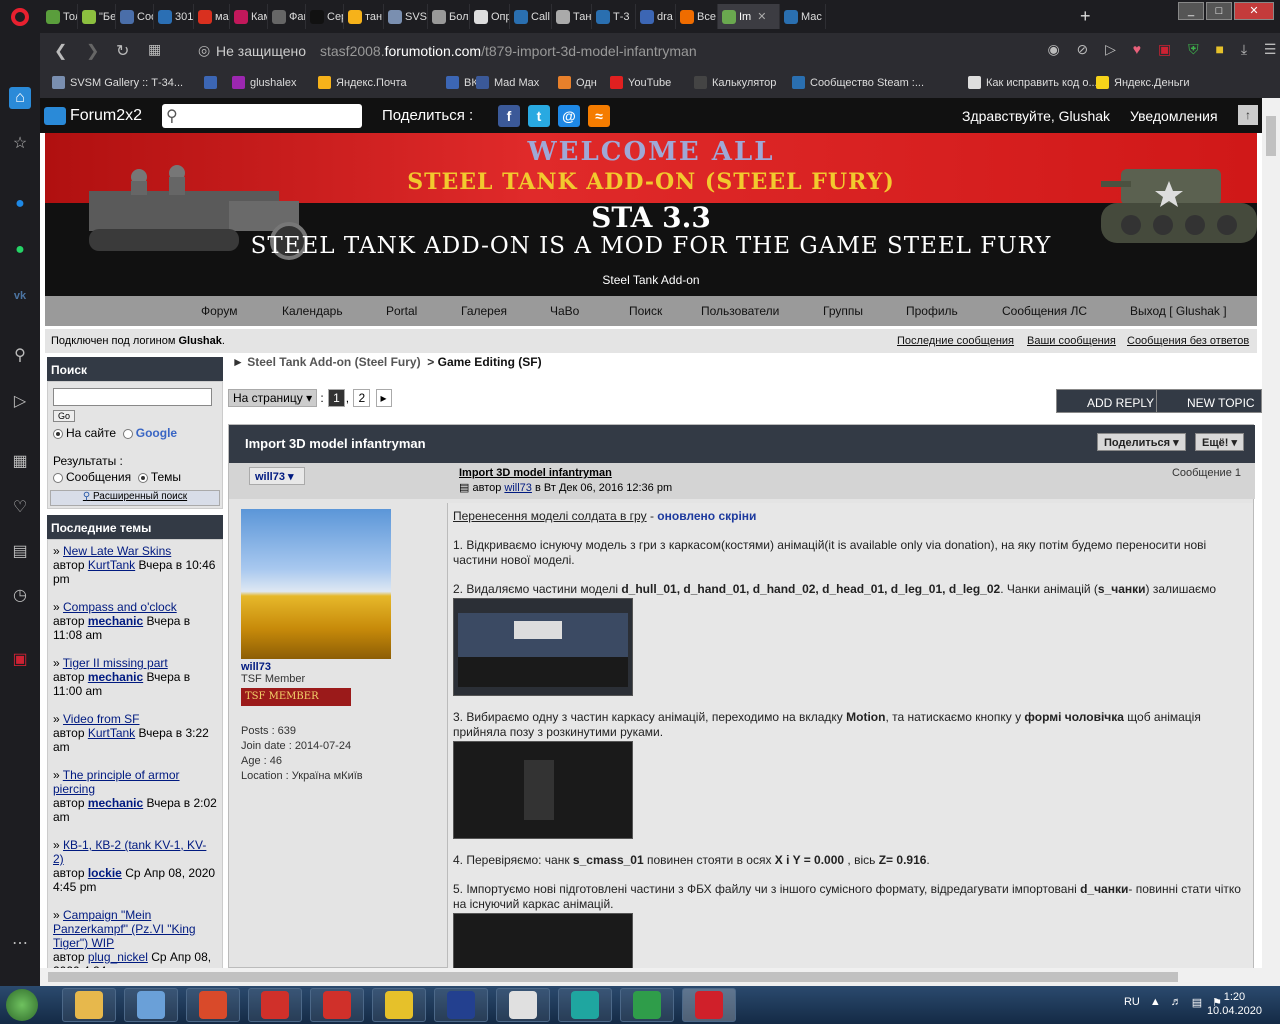  What do you see at coordinates (364, 16) in the screenshot?
I see `browser-tab: тан` at bounding box center [364, 16].